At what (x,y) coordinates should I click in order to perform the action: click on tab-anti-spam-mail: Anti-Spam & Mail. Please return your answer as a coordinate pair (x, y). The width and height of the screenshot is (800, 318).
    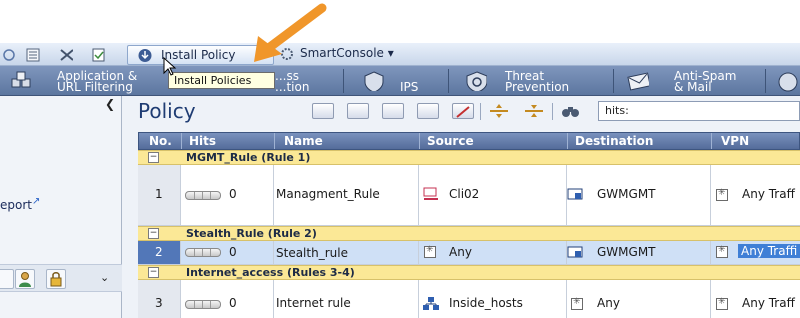
    Looking at the image, I should click on (690, 81).